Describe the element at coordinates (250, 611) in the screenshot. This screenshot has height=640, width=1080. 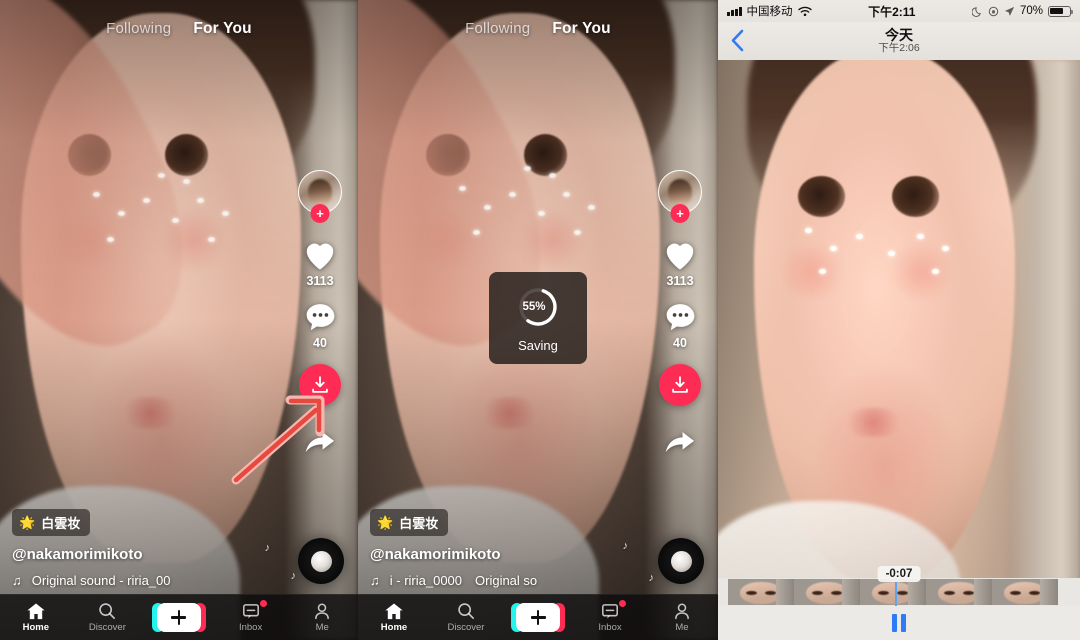
I see `inbox-icon` at that location.